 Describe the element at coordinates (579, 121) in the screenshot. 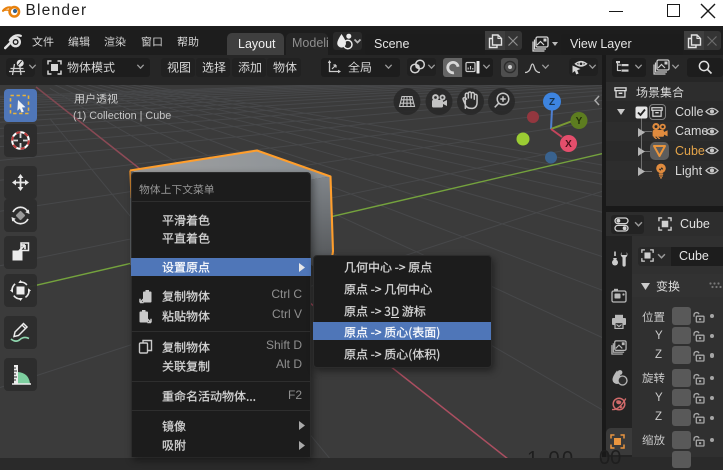

I see `svg-text: Y` at that location.